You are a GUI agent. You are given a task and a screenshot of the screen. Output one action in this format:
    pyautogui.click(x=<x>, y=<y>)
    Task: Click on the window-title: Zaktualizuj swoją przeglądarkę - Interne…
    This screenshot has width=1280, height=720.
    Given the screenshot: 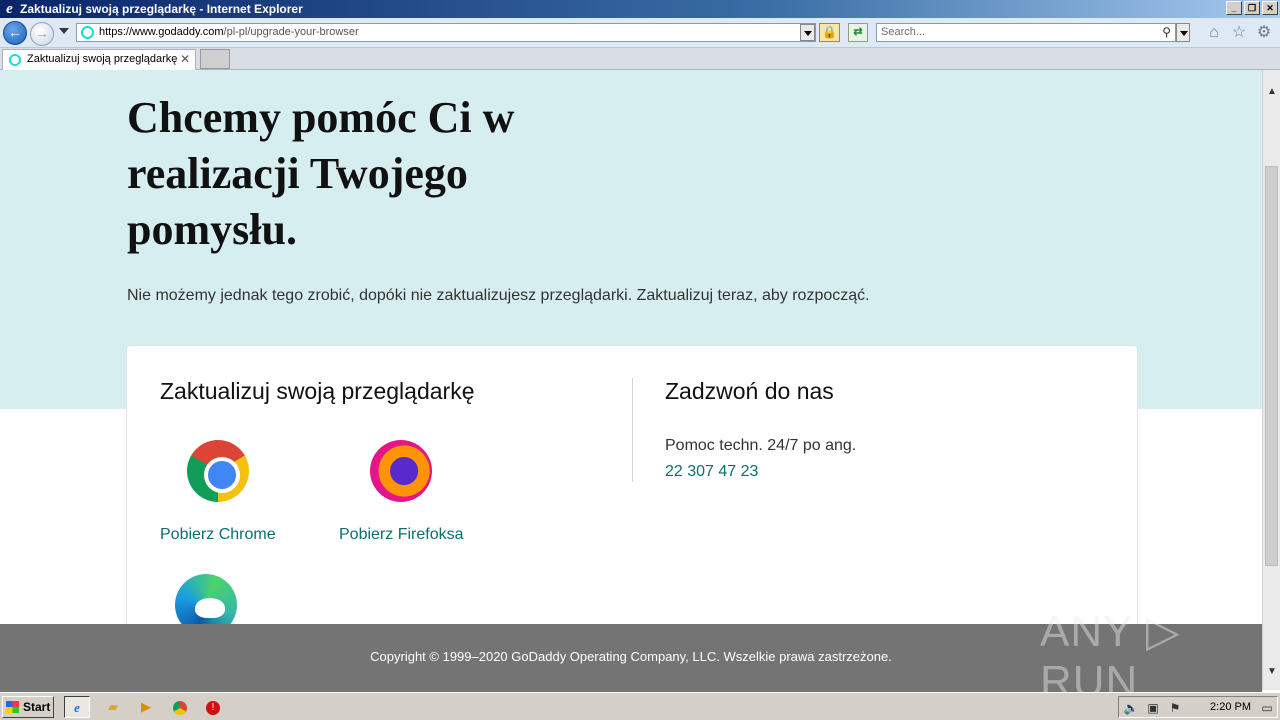 What is the action you would take?
    pyautogui.click(x=161, y=9)
    